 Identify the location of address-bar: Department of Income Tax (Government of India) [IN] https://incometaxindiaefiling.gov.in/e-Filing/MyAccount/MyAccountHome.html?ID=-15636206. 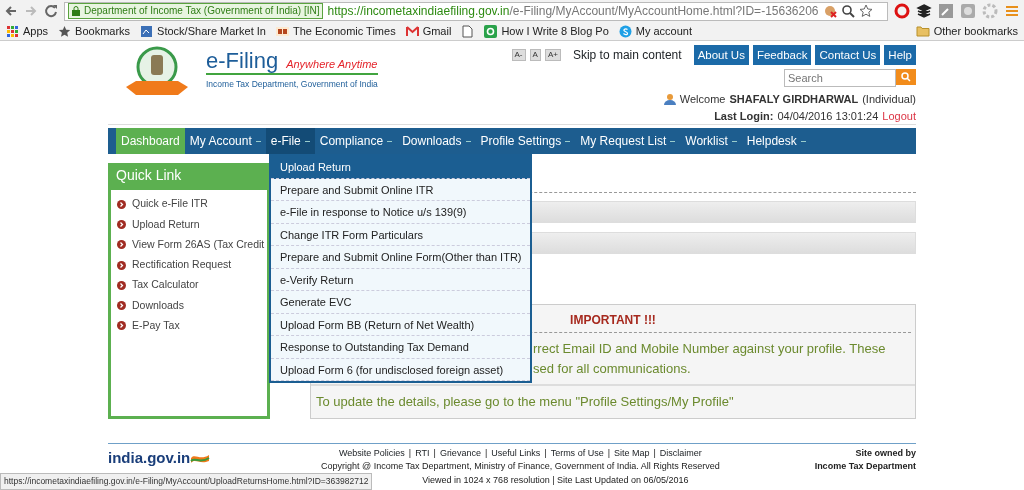
(476, 11).